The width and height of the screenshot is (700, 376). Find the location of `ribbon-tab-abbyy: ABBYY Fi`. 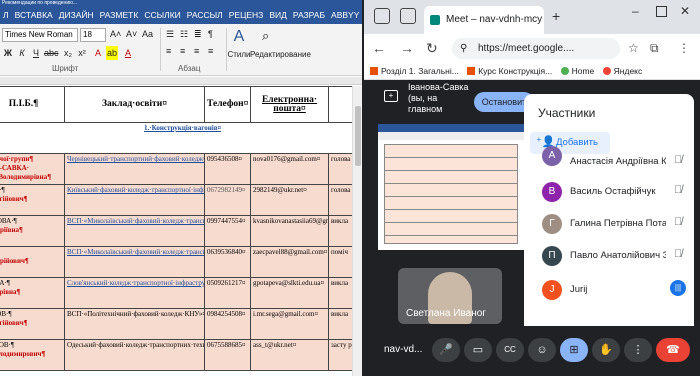

ribbon-tab-abbyy: ABBYY Fi is located at coordinates (345, 15).